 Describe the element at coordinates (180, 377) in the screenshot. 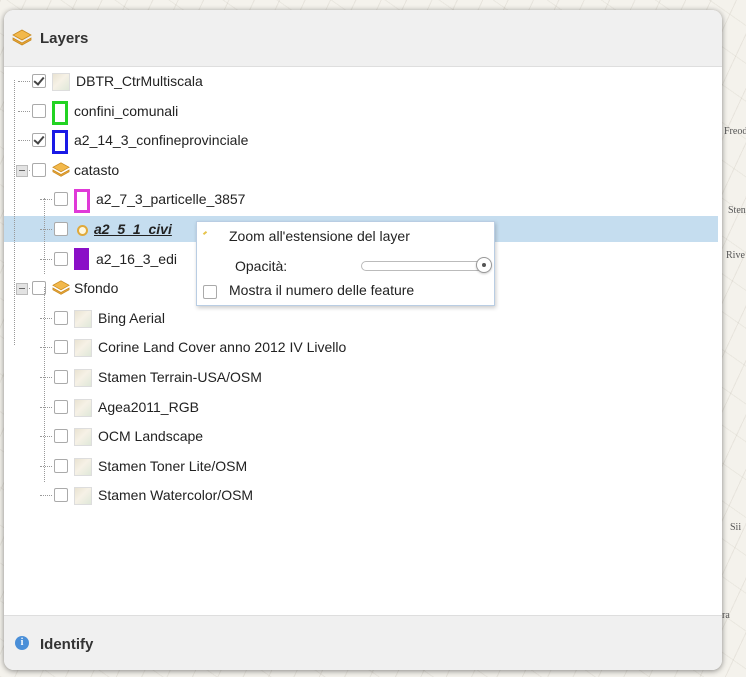

I see `layer-label: Stamen Terrain-USA/OSM` at that location.